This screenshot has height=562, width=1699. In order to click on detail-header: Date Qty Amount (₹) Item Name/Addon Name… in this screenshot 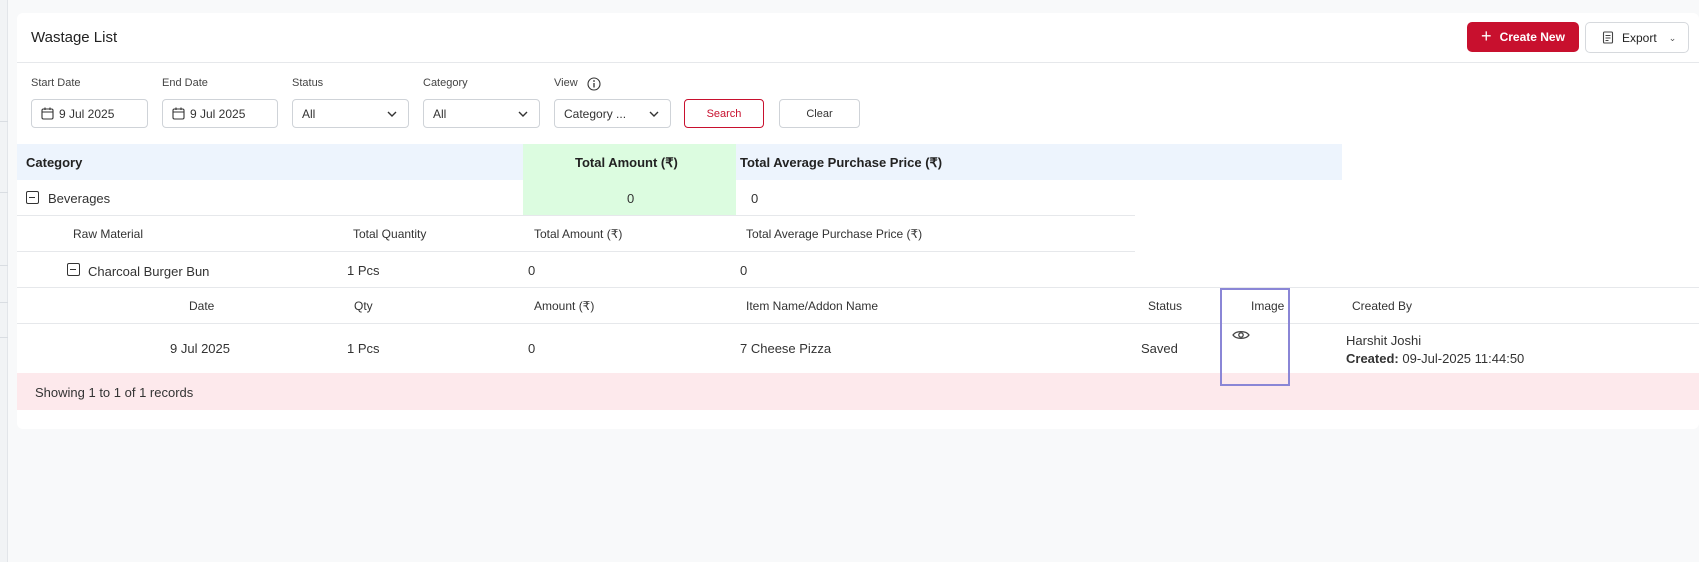, I will do `click(858, 306)`.